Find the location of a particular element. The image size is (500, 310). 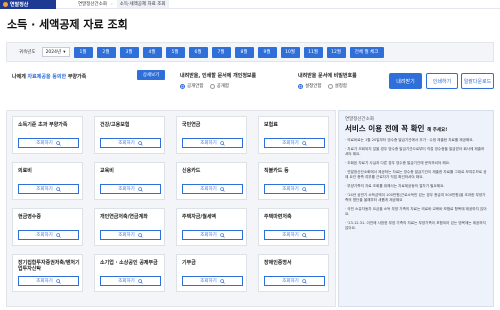

deduction-card: 의료비조회하기 is located at coordinates (47, 181).